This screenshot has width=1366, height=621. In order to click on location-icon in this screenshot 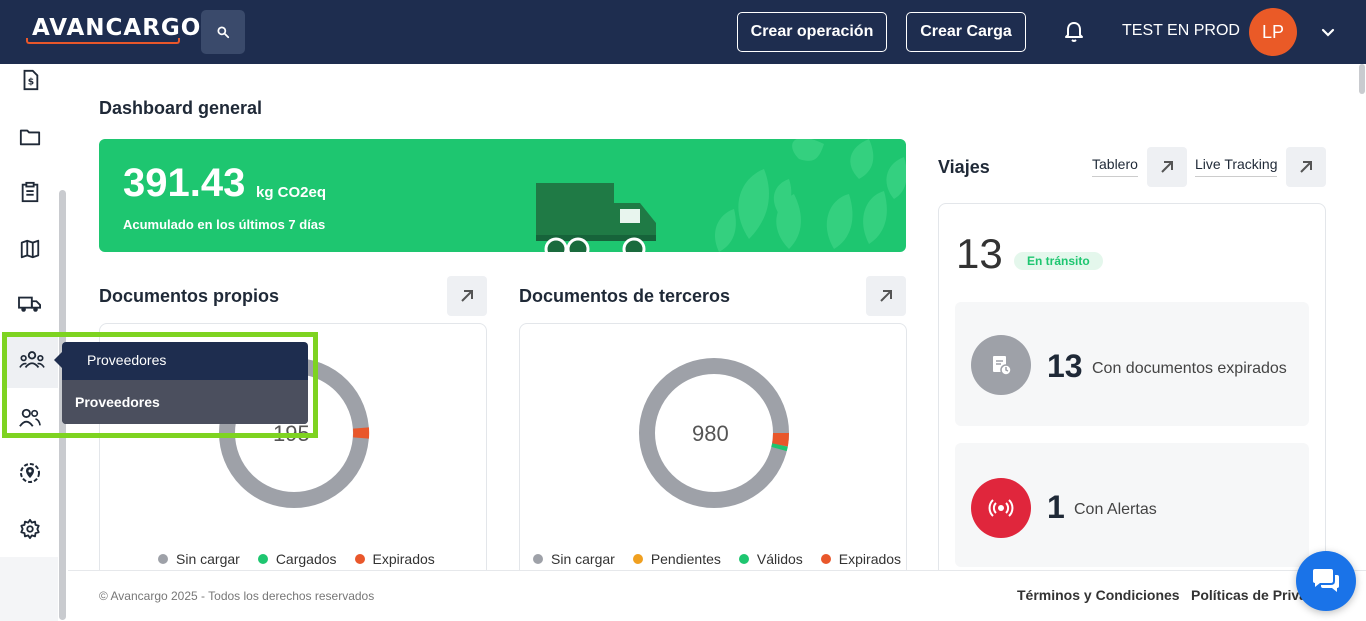, I will do `click(30, 473)`.